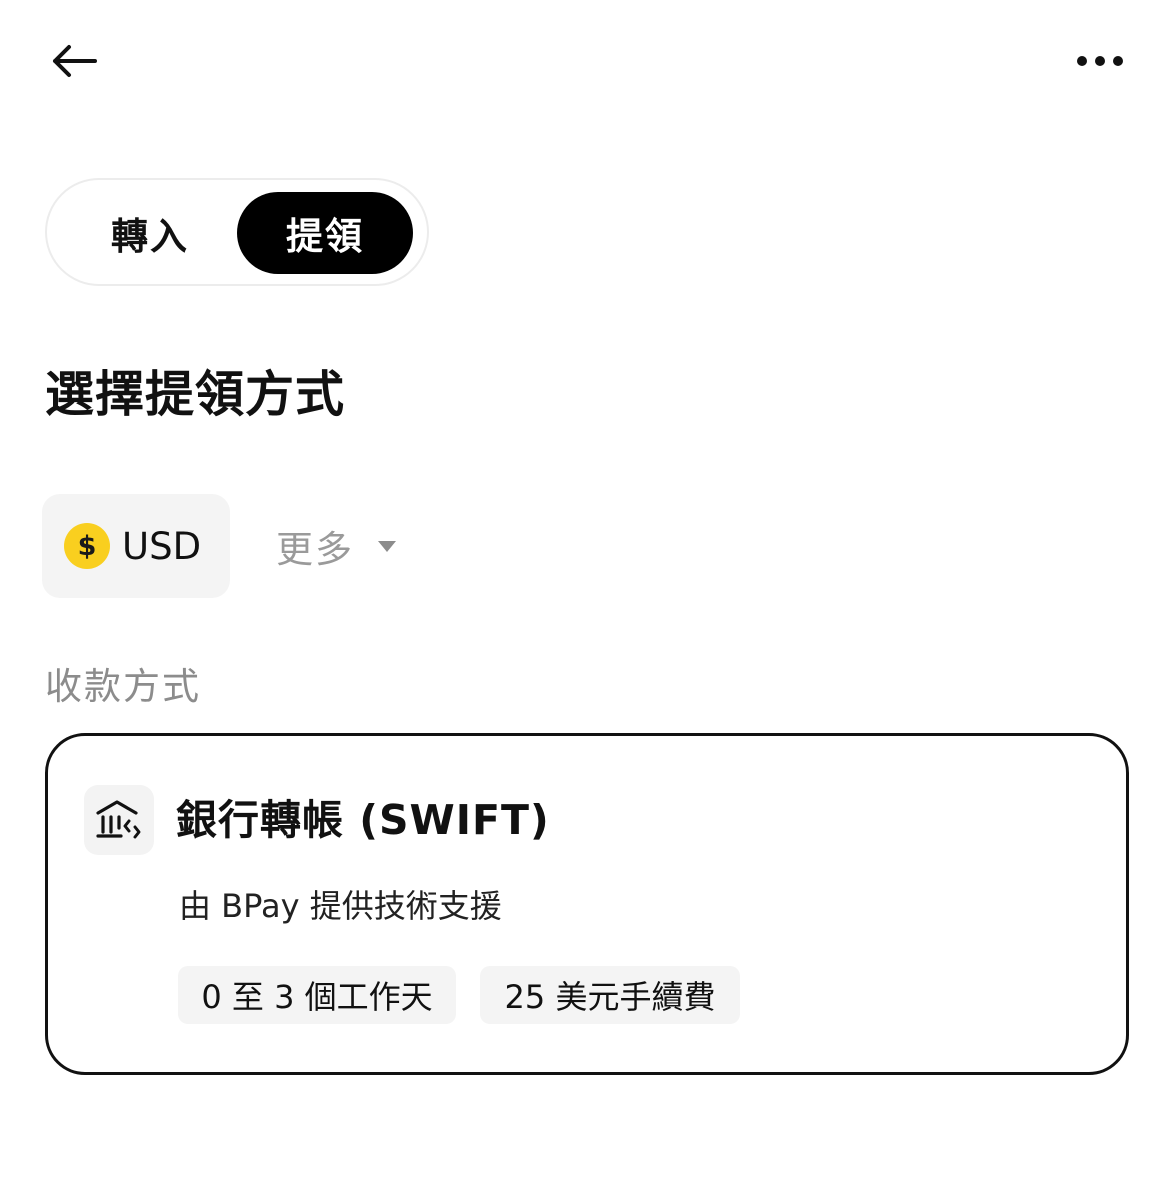 This screenshot has height=1200, width=1175. Describe the element at coordinates (610, 995) in the screenshot. I see `fee-tag: 25 美元手續費` at that location.